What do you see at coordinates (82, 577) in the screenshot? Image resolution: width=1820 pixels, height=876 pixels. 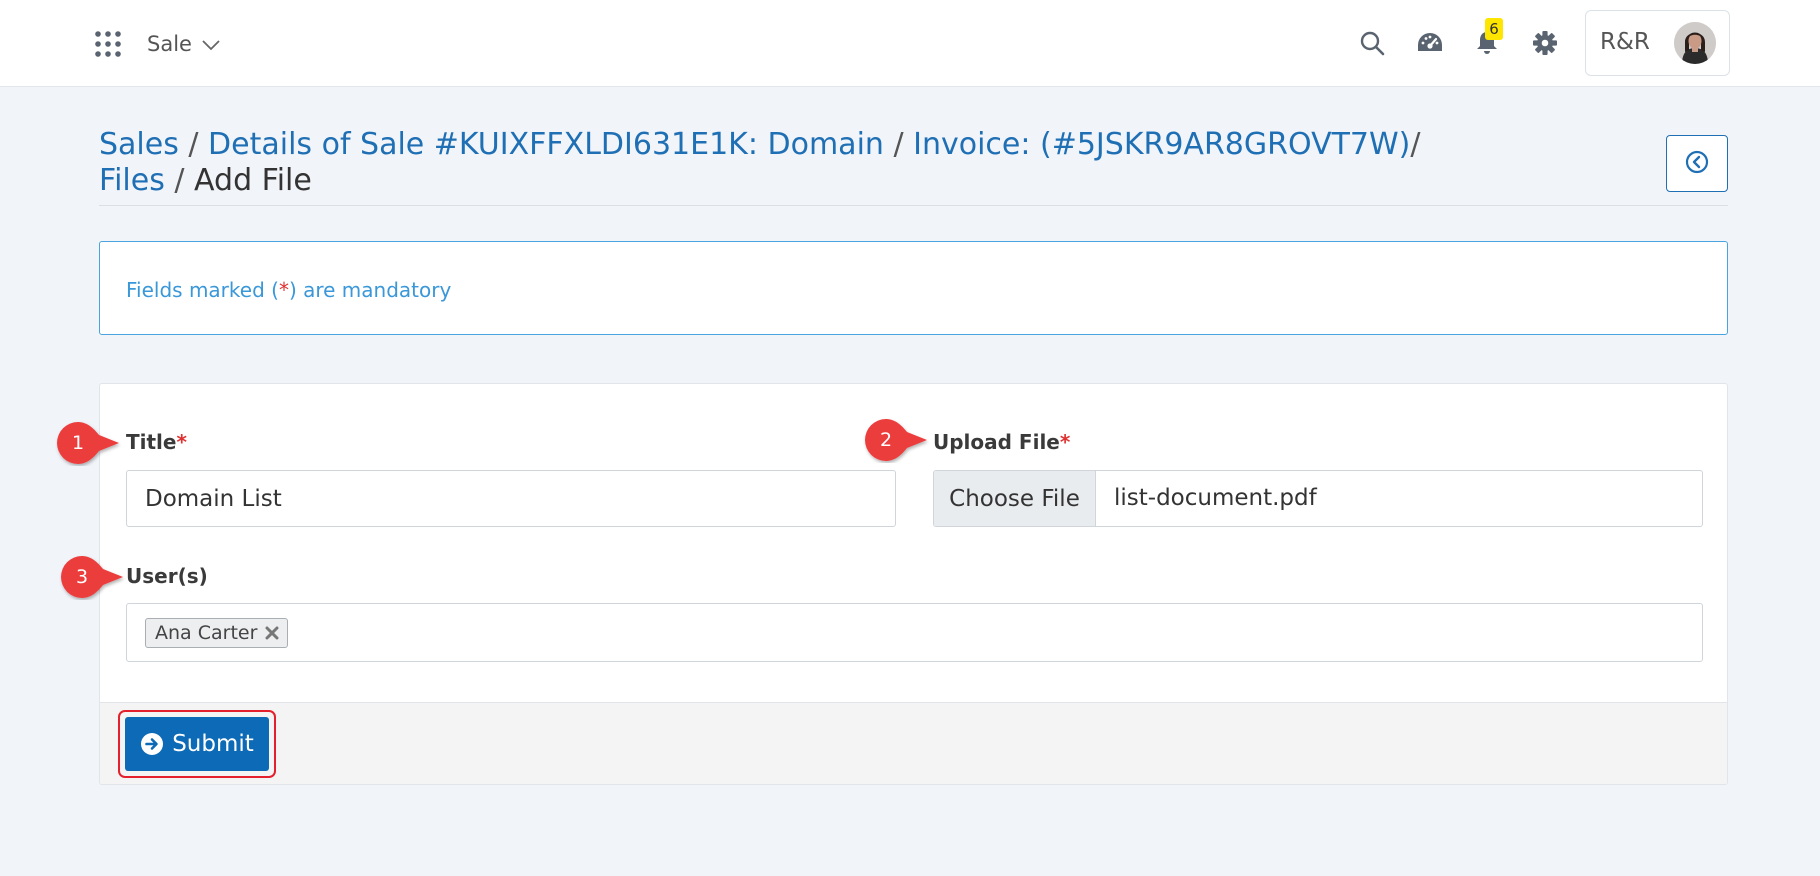 I see `step-number: 3` at bounding box center [82, 577].